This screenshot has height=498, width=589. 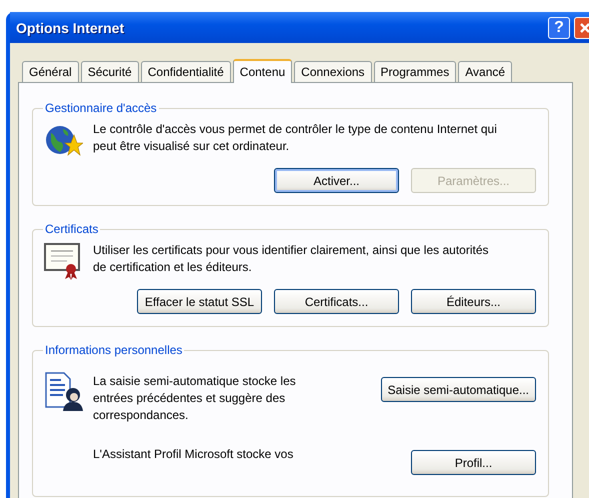 I want to click on group-title: Gestionnaire d'accès, so click(x=101, y=108).